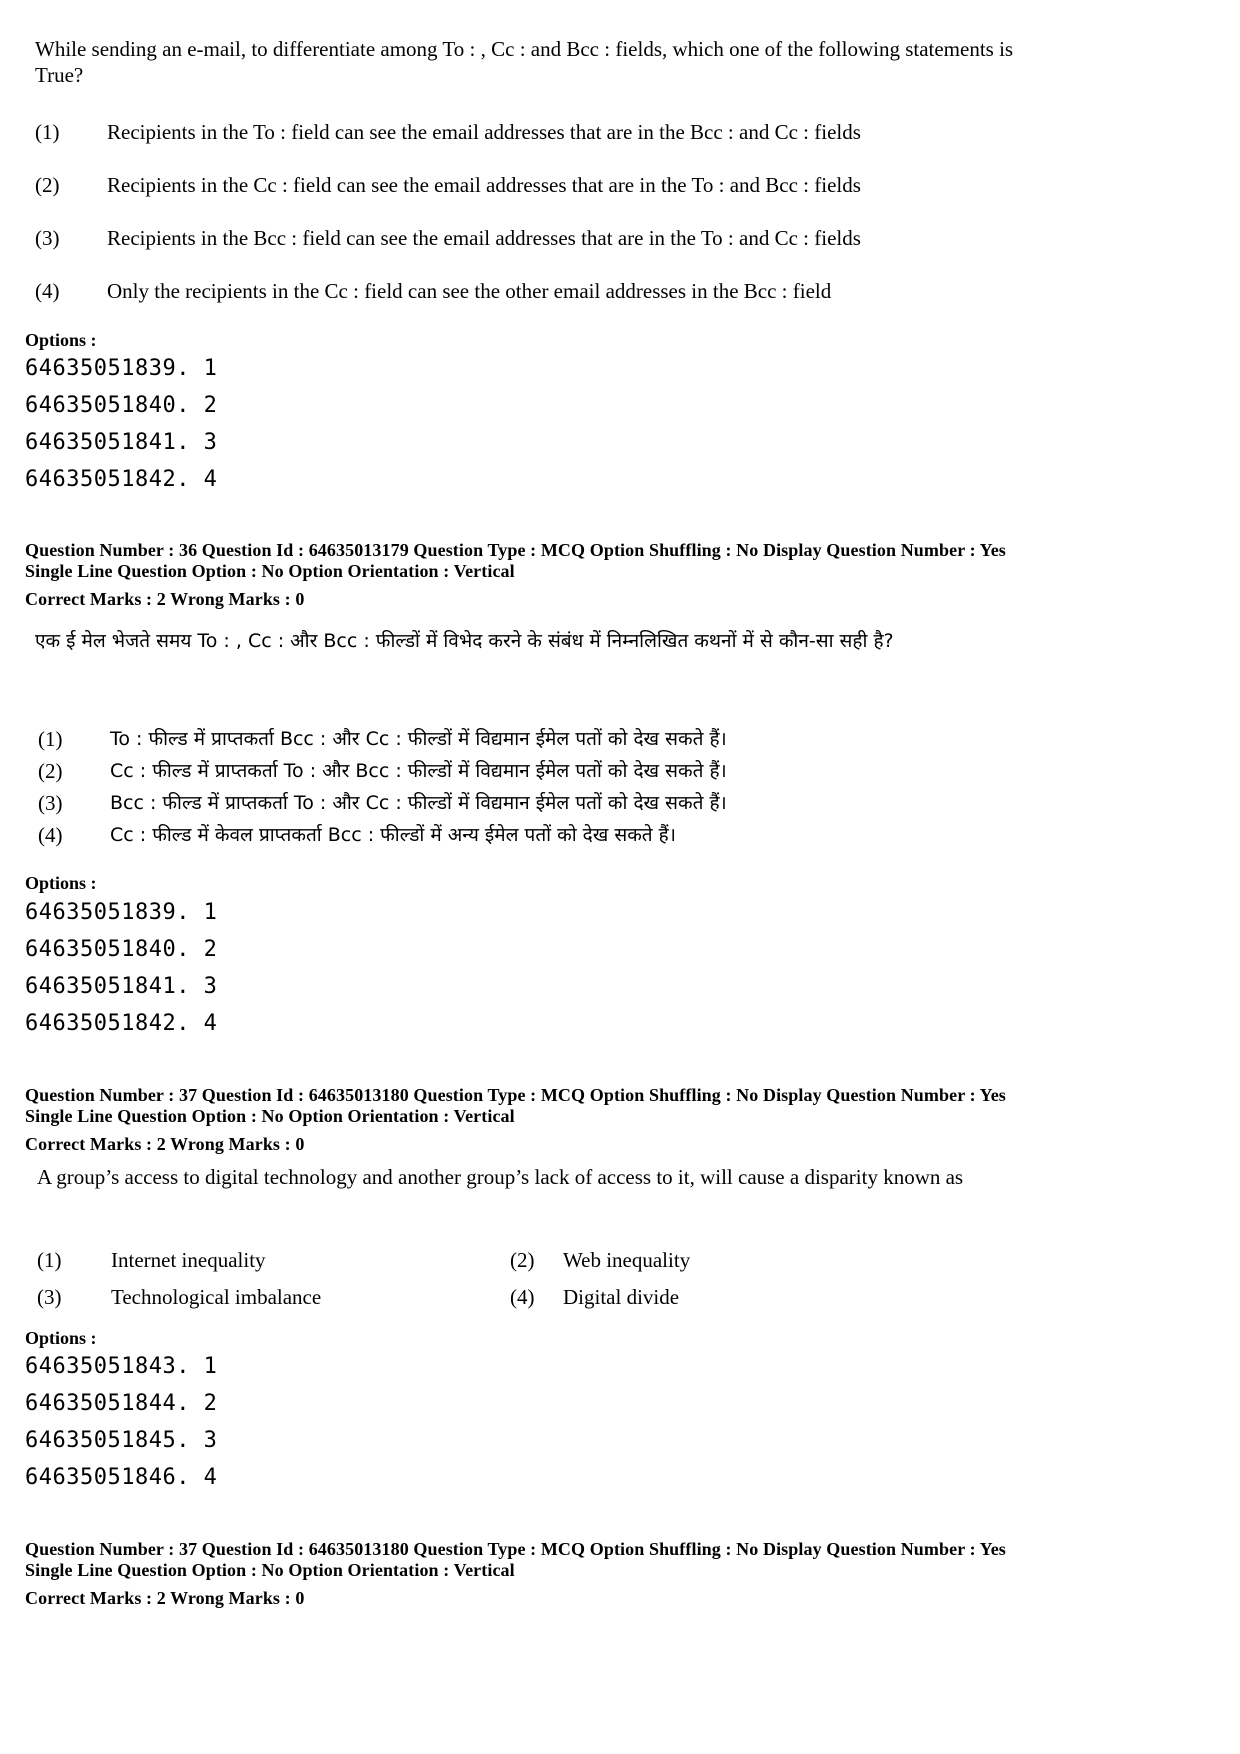 This screenshot has width=1240, height=1754. Describe the element at coordinates (621, 1297) in the screenshot. I see `choice-text: Digital divide` at that location.